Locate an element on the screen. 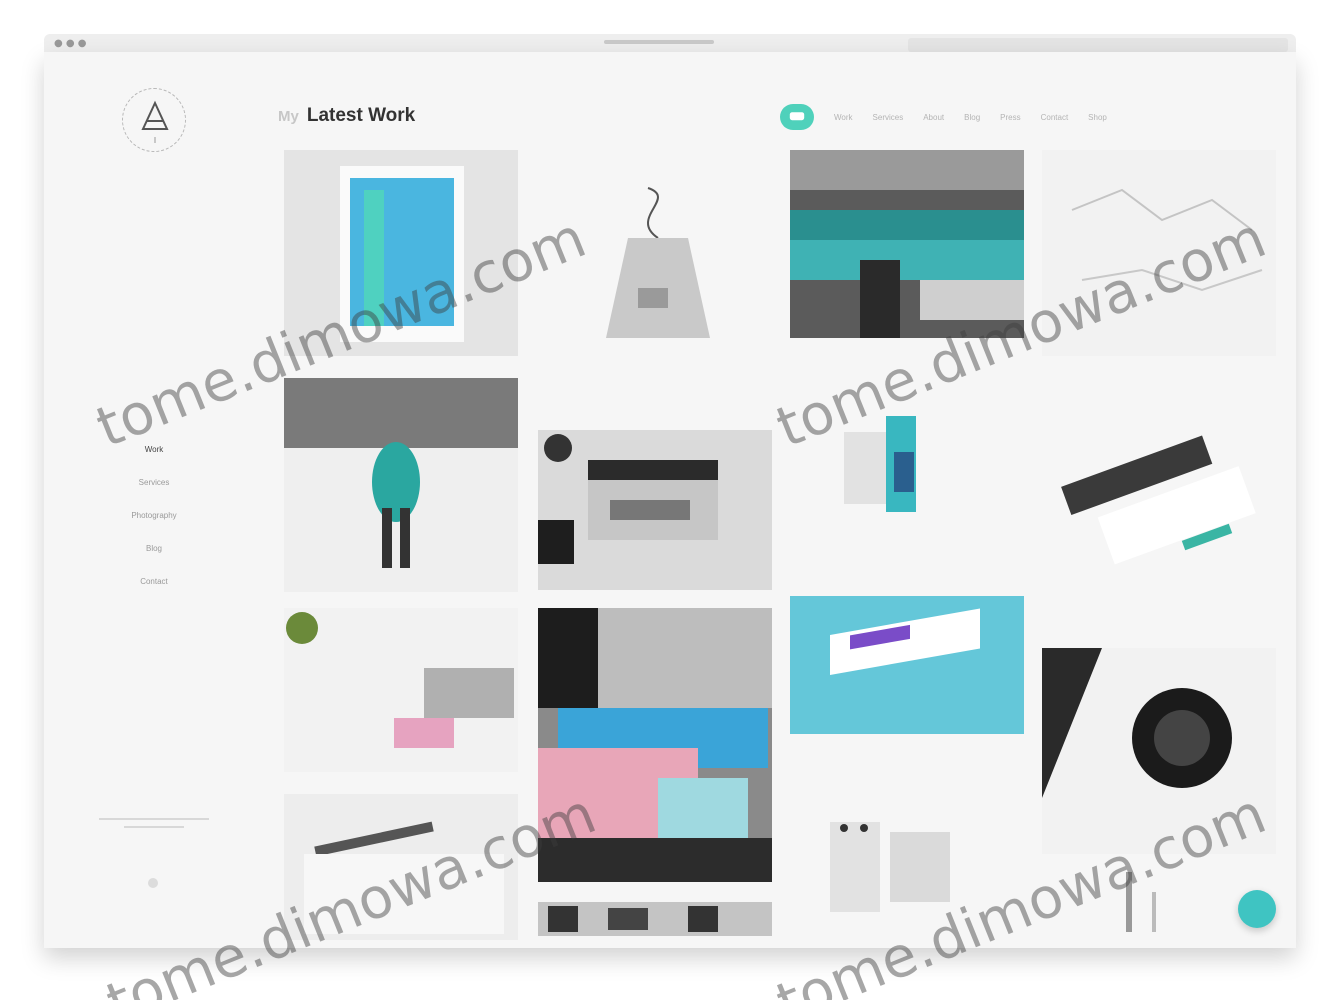 The width and height of the screenshot is (1336, 1000). topnav-link-work: Work is located at coordinates (843, 117).